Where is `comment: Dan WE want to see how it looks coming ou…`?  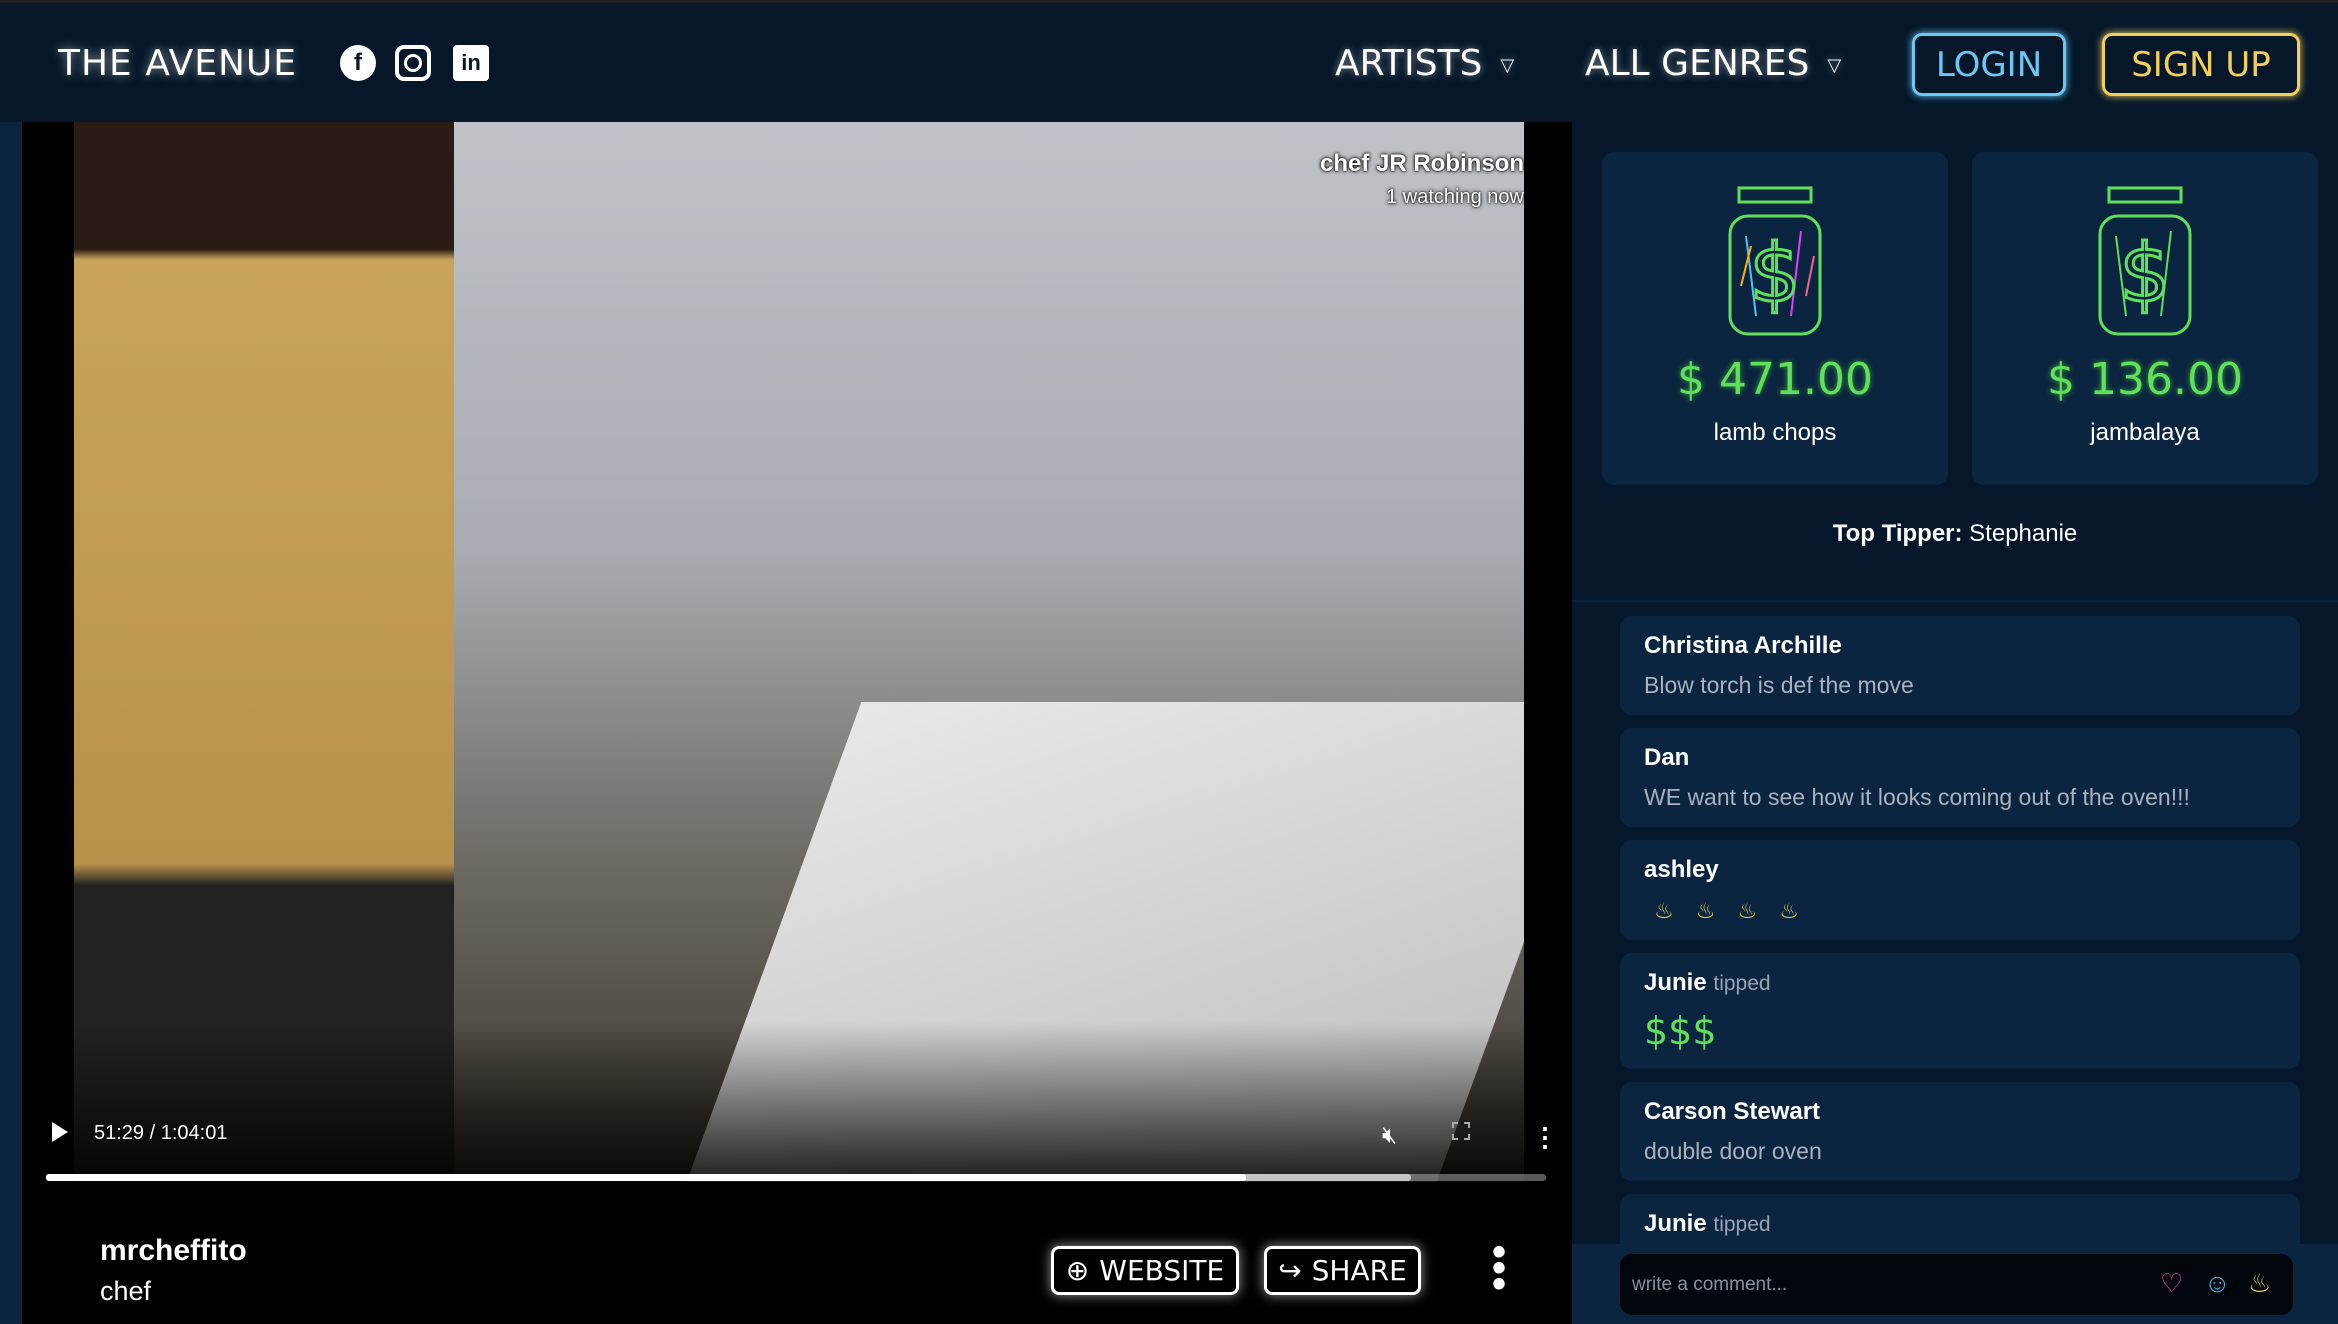
comment: Dan WE want to see how it looks coming ou… is located at coordinates (1960, 777).